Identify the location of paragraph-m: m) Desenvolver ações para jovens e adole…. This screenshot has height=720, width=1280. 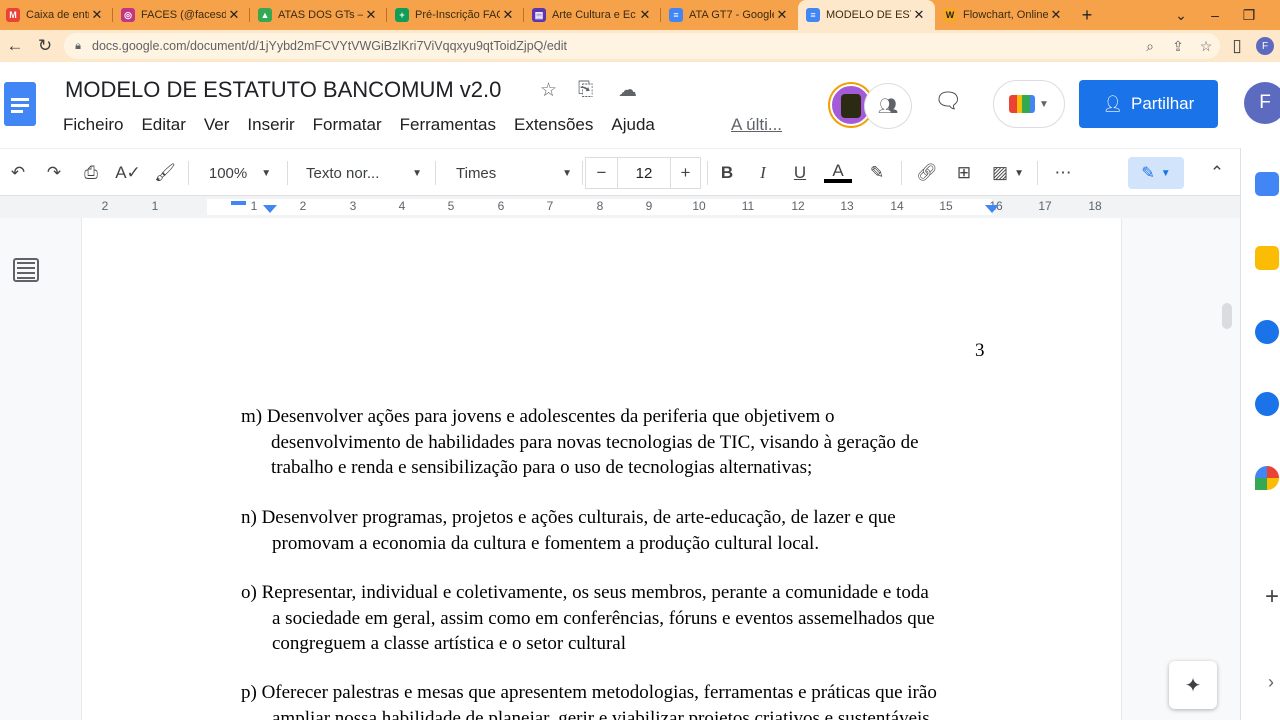
(580, 442).